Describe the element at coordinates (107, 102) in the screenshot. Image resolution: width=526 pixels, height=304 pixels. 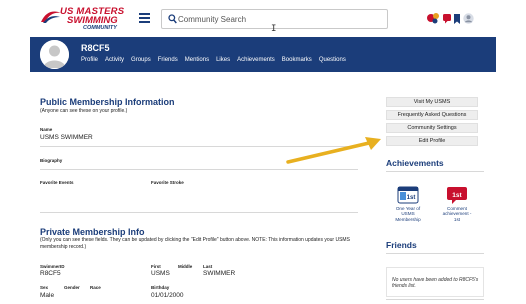
I see `public-info-title: Public Membership Information` at that location.